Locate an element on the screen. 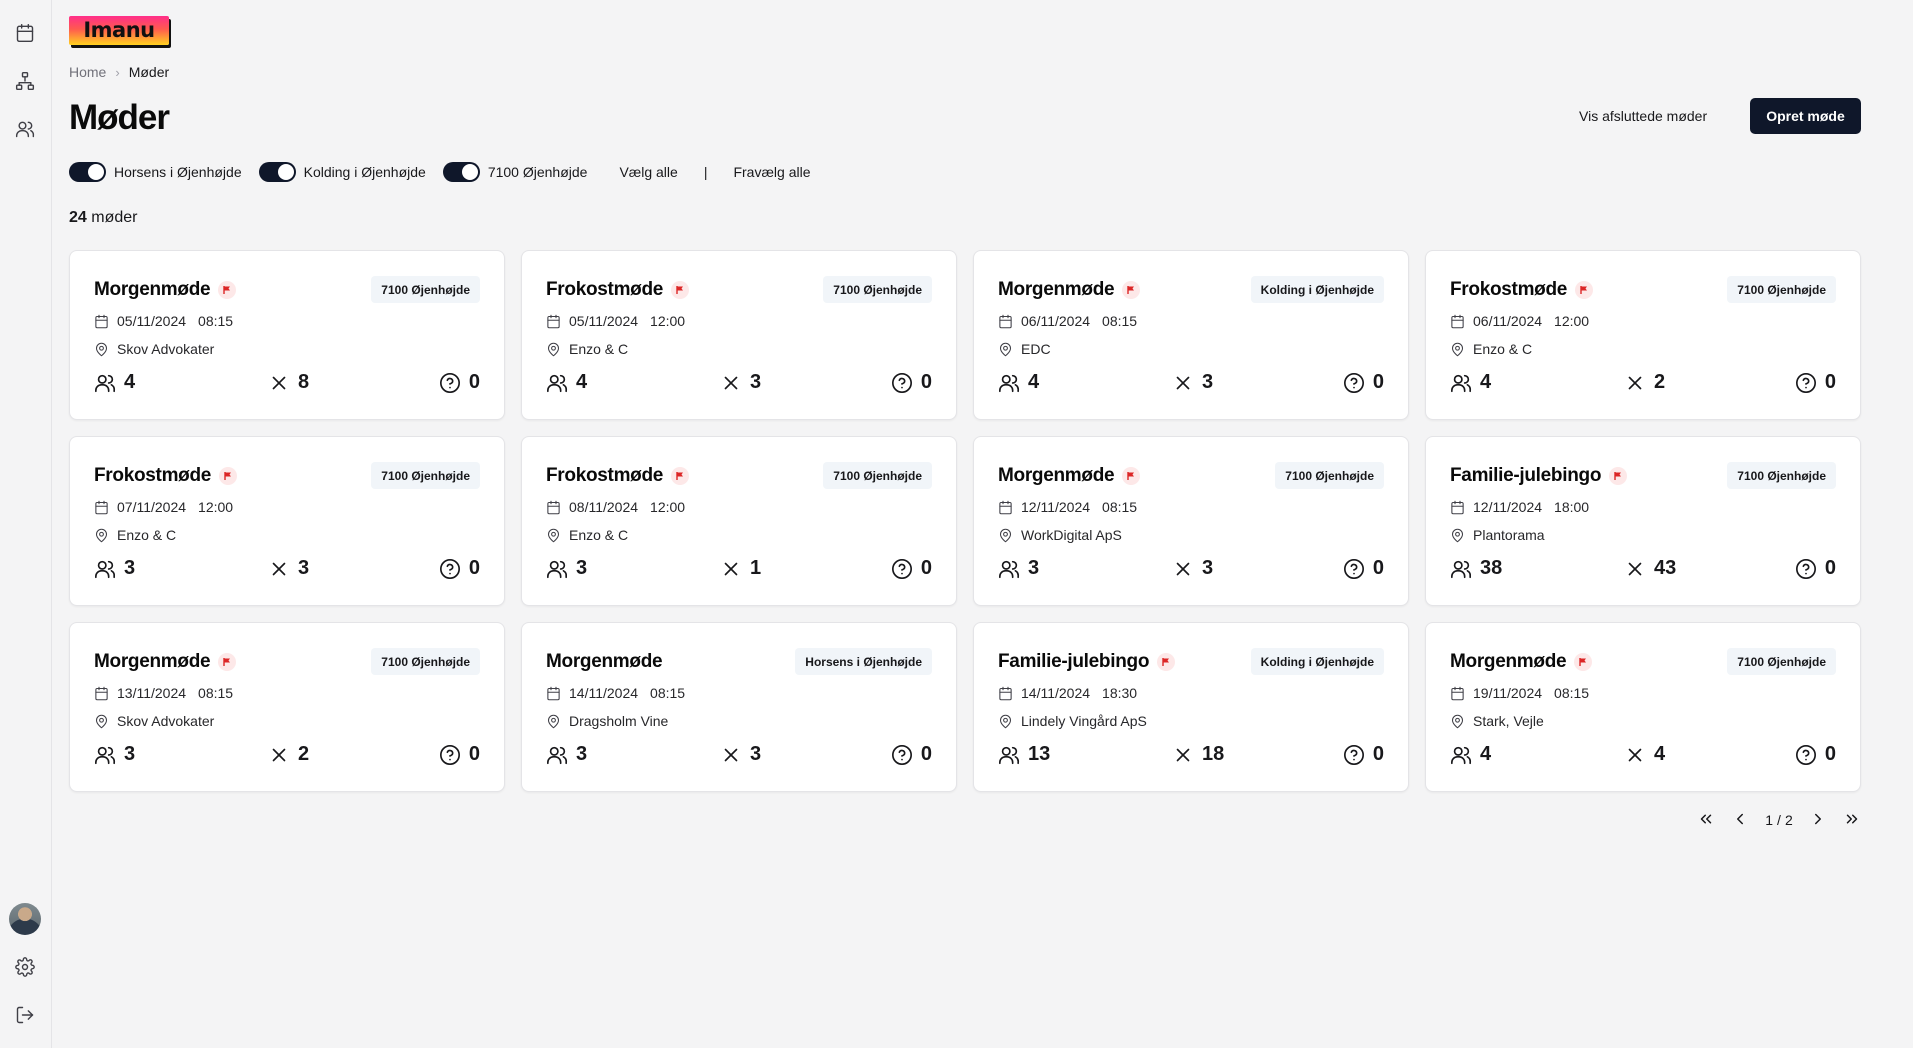 This screenshot has width=1913, height=1048. meeting-date: 05/11/2024 is located at coordinates (152, 321).